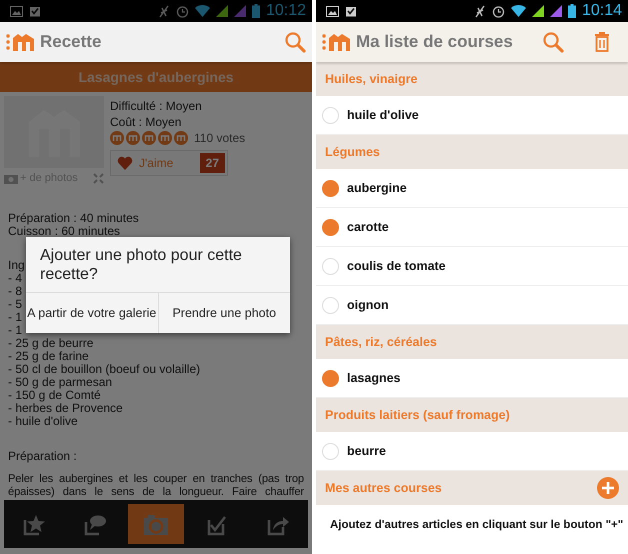 Image resolution: width=628 pixels, height=554 pixels. What do you see at coordinates (104, 369) in the screenshot?
I see `ingredient-line: - 50 cl de bouillon (boeuf ou volaille)` at bounding box center [104, 369].